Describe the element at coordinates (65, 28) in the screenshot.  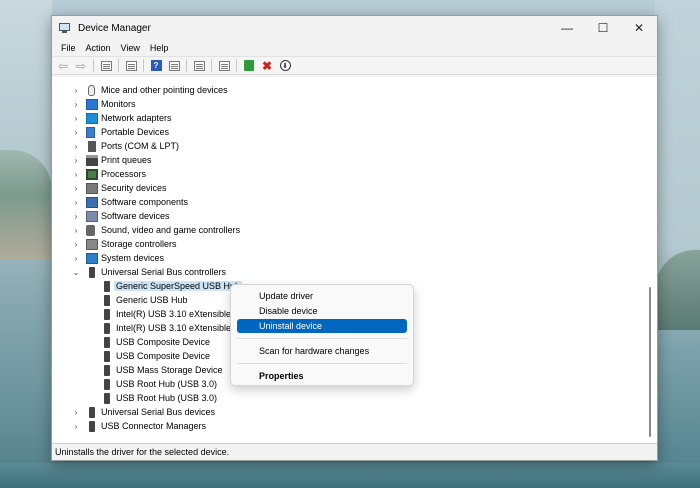
I see `device-manager-icon` at that location.